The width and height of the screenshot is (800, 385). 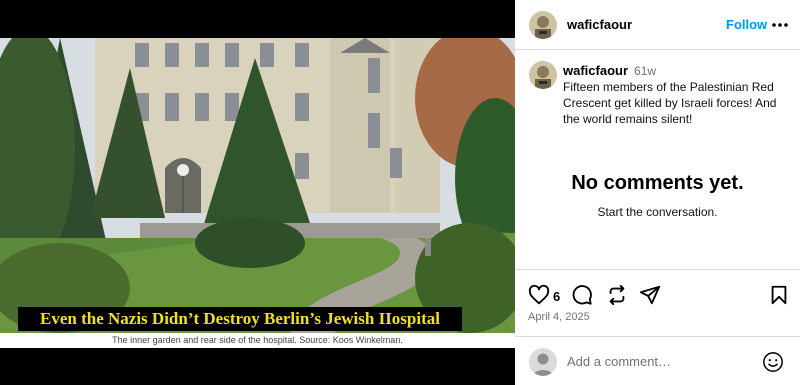 What do you see at coordinates (645, 71) in the screenshot?
I see `caption-time: 61w` at bounding box center [645, 71].